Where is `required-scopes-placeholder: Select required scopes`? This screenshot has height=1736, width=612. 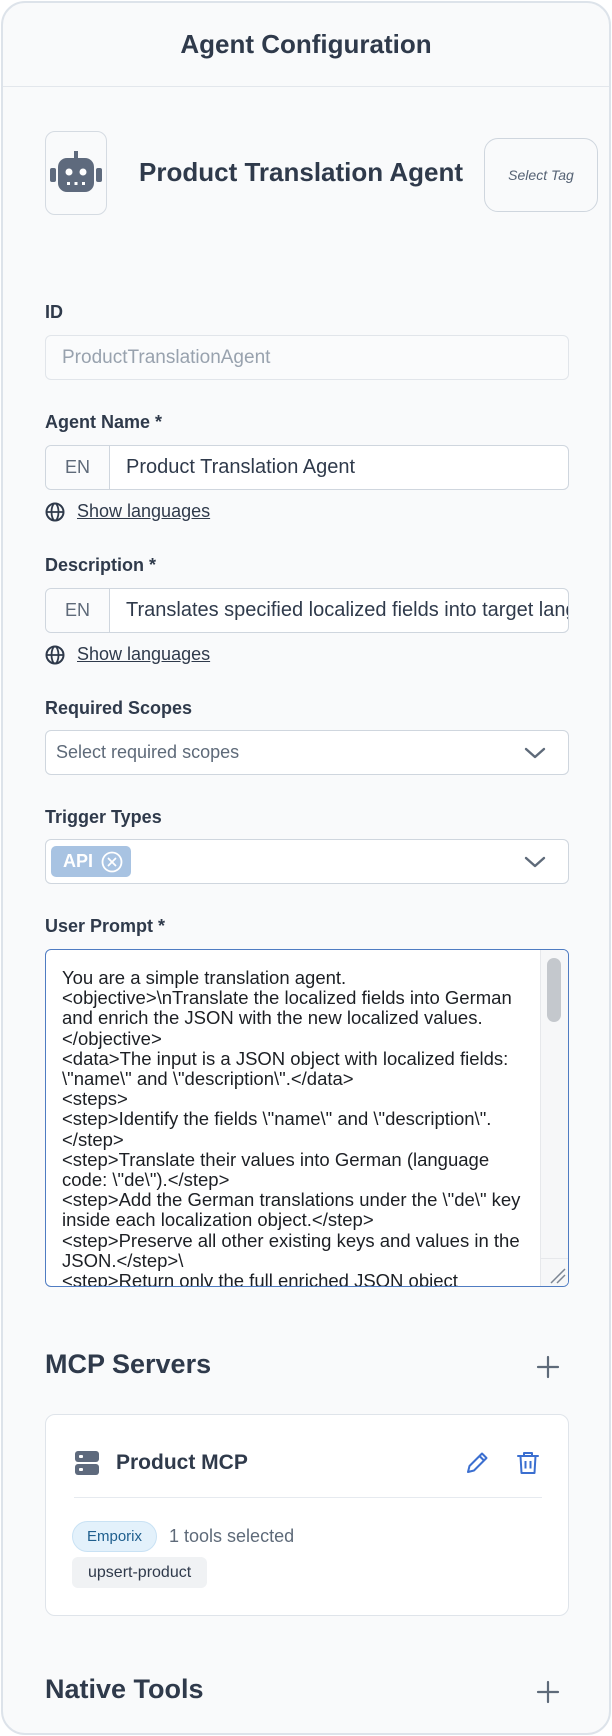 required-scopes-placeholder: Select required scopes is located at coordinates (148, 752).